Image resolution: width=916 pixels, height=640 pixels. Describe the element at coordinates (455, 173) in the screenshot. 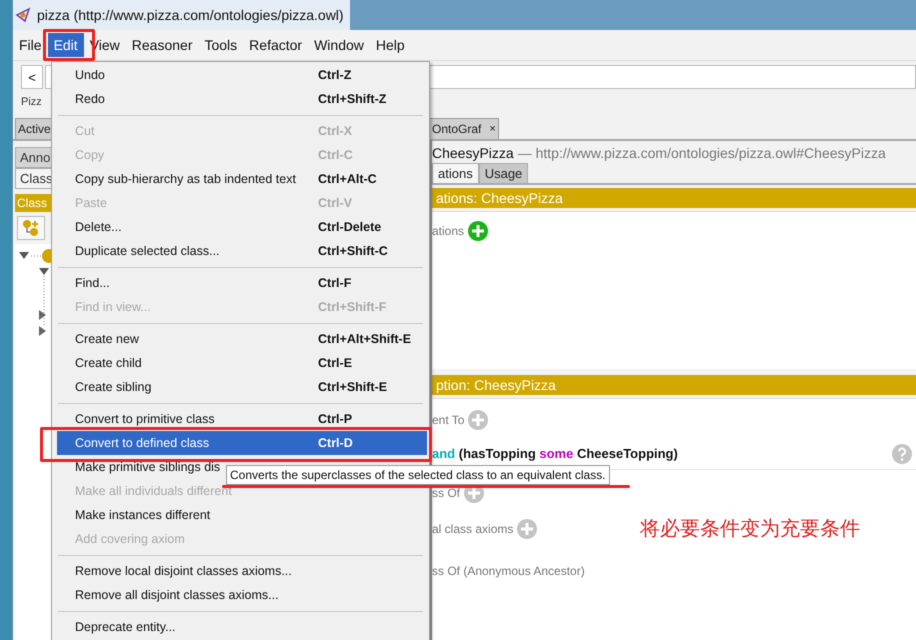

I see `view-tab: ations` at that location.